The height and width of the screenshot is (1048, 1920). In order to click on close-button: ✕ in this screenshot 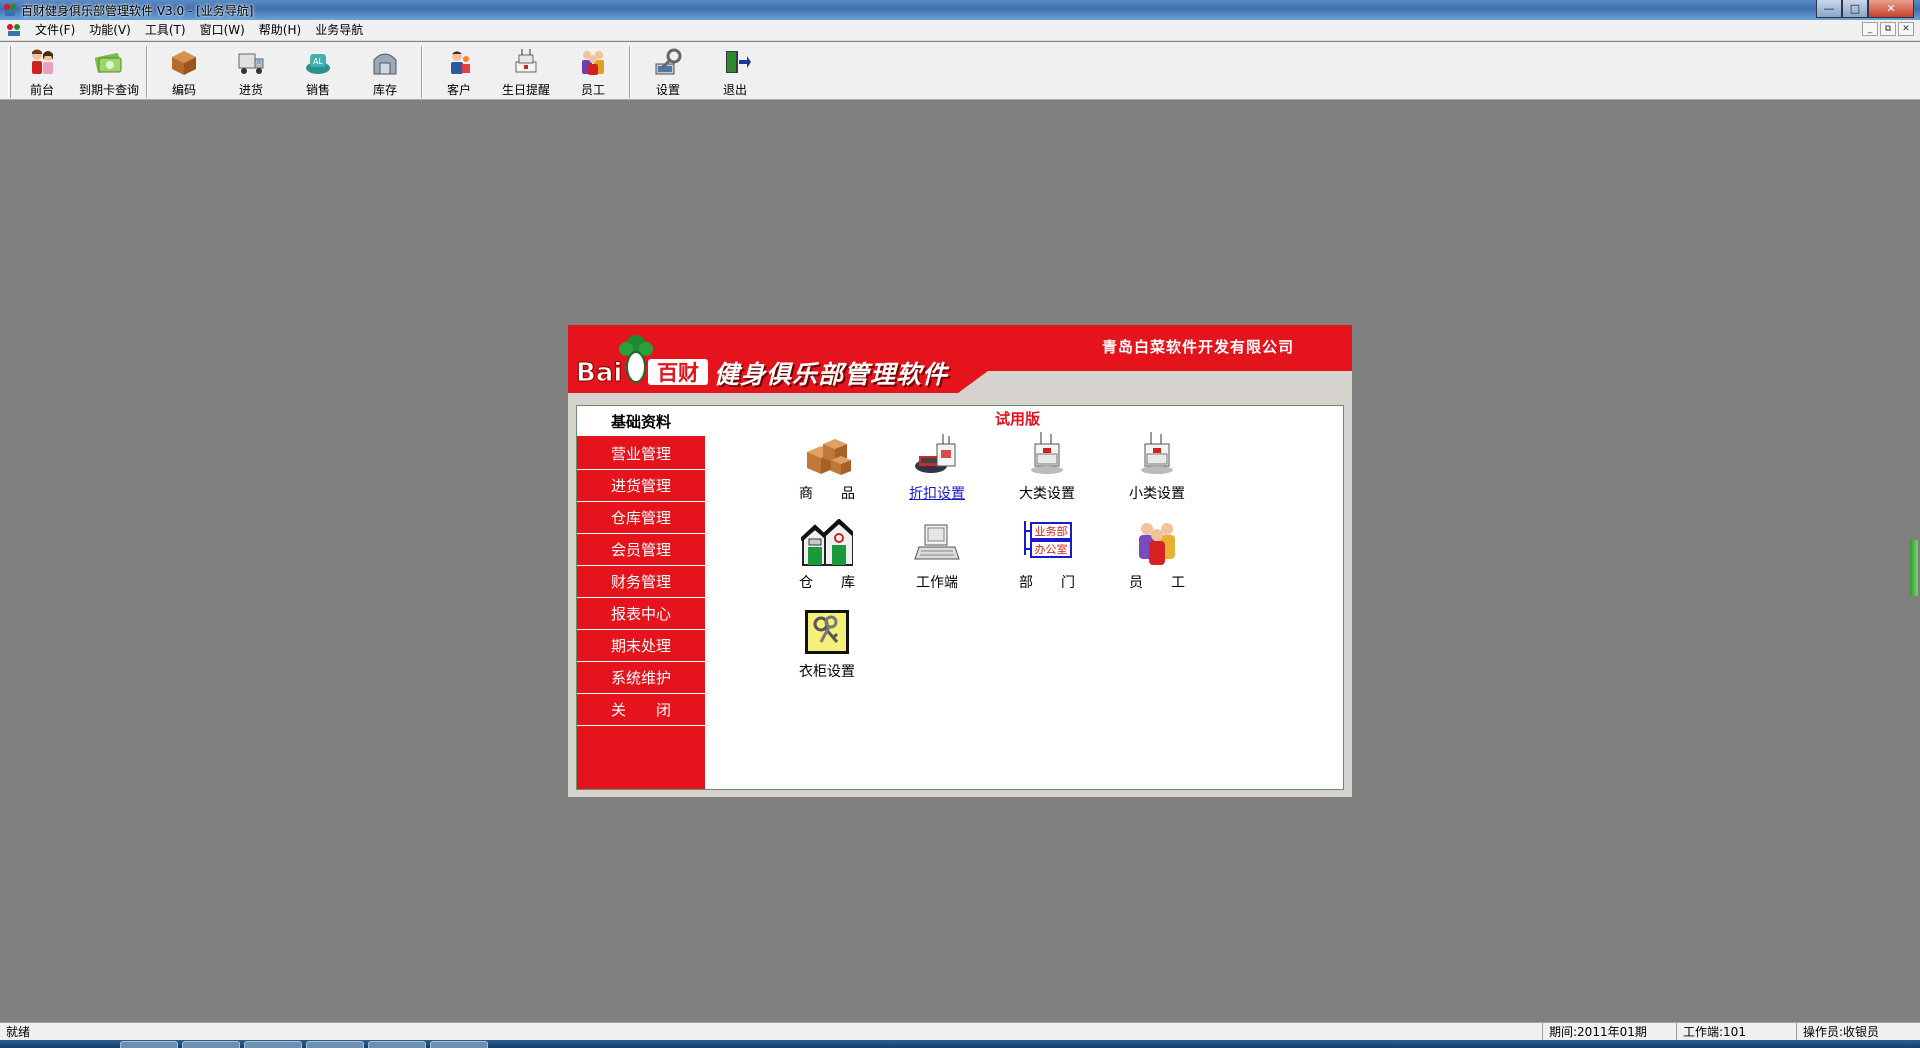, I will do `click(1891, 9)`.